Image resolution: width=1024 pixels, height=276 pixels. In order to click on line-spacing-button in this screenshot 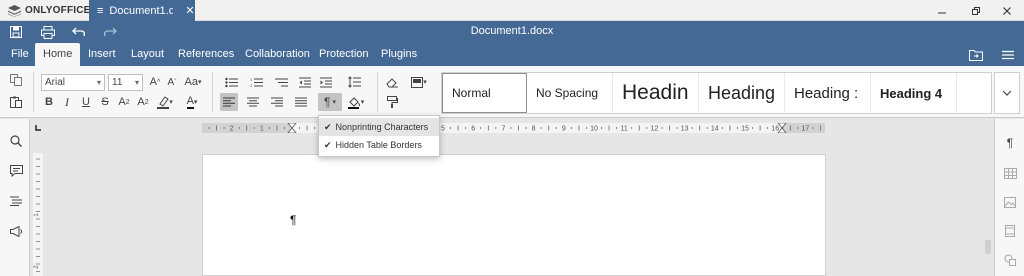, I will do `click(354, 82)`.